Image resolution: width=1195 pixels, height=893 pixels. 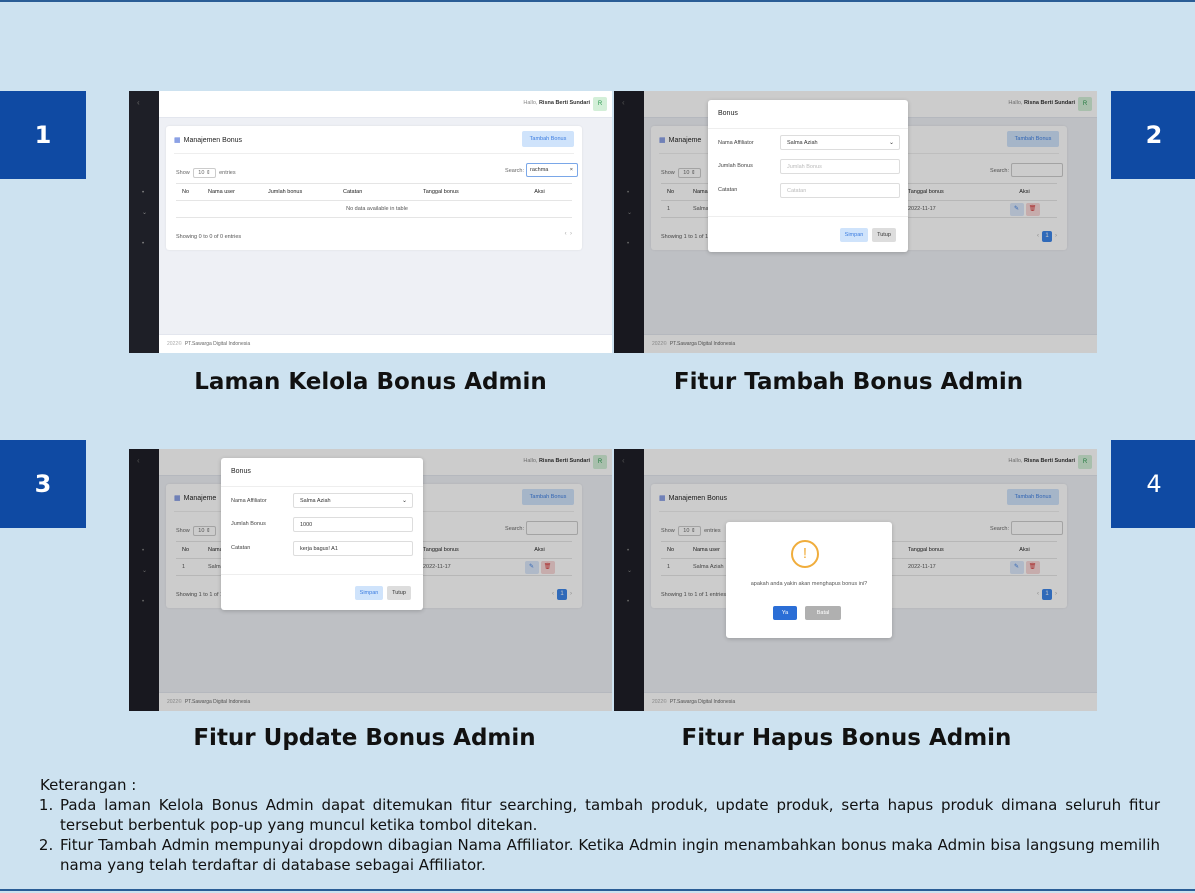 What do you see at coordinates (462, 192) in the screenshot?
I see `col-tanggal-bonus: Tanggal bonus` at bounding box center [462, 192].